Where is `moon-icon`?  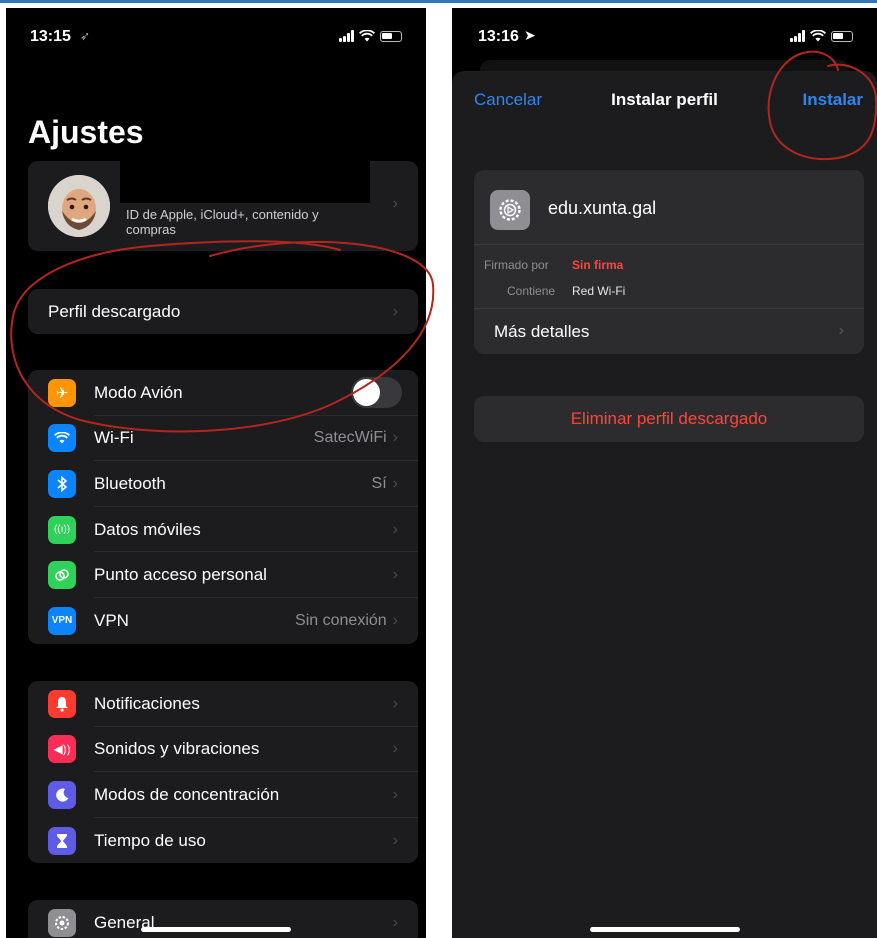 moon-icon is located at coordinates (62, 794).